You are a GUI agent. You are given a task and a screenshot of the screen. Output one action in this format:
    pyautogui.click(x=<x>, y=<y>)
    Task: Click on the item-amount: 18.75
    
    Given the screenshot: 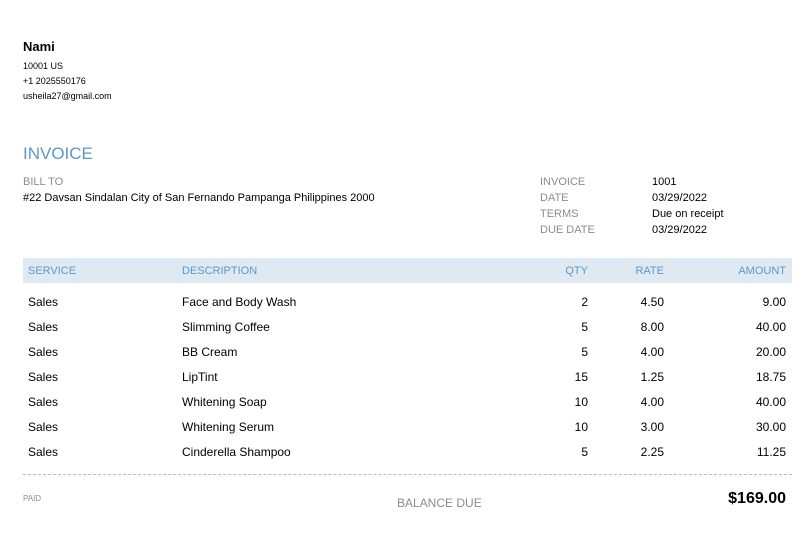 What is the action you would take?
    pyautogui.click(x=770, y=377)
    